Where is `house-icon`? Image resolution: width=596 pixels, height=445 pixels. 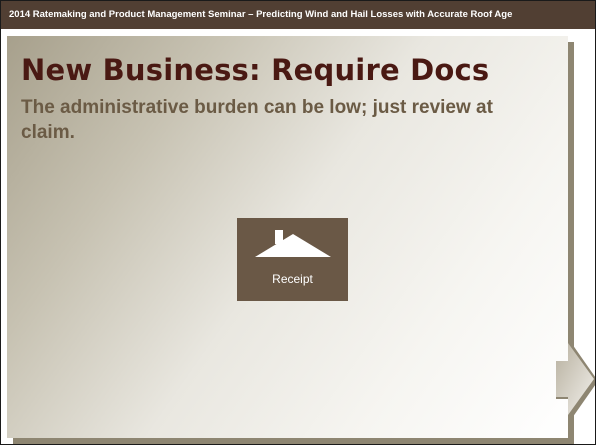 house-icon is located at coordinates (293, 243).